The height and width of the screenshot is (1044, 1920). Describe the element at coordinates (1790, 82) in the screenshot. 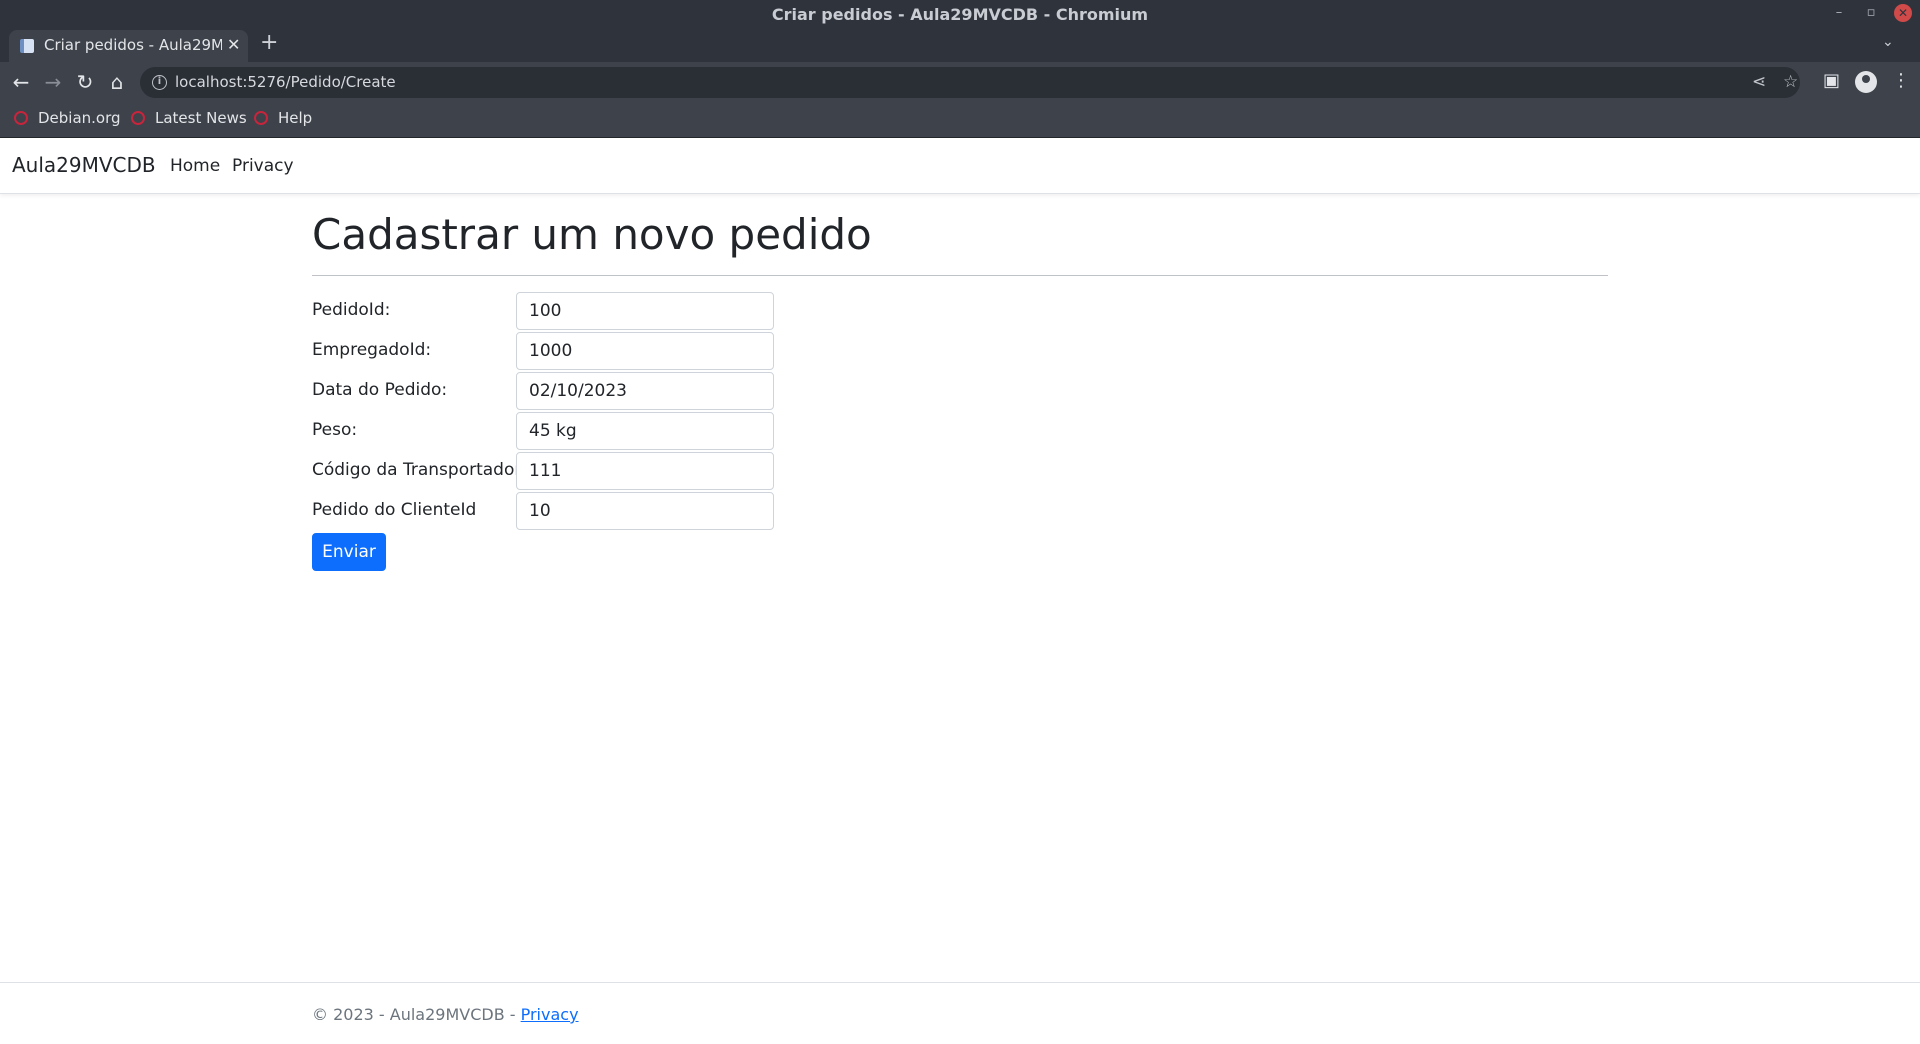

I see `star-icon: ☆` at that location.